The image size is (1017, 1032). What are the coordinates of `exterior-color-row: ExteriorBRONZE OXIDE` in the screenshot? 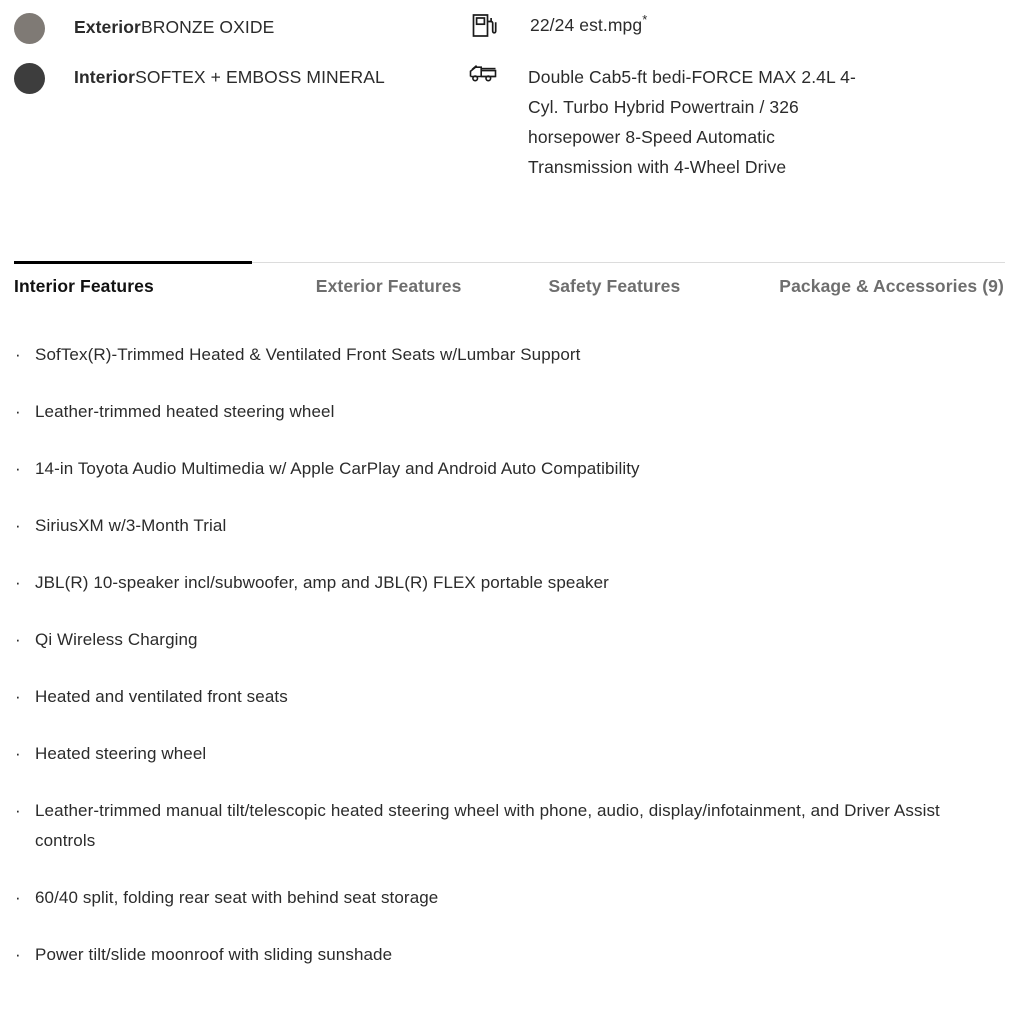 It's located at (144, 28).